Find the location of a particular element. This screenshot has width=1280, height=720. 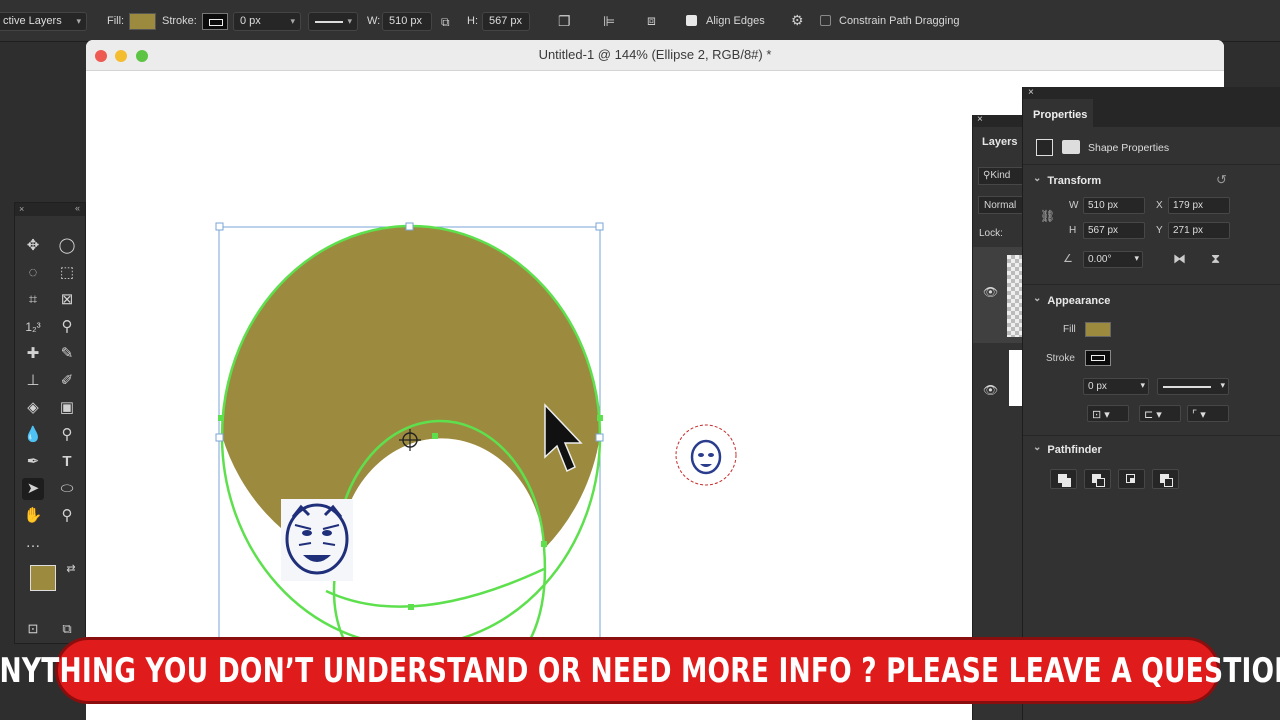

angle-field: 0.00° ▾ is located at coordinates (1113, 259).